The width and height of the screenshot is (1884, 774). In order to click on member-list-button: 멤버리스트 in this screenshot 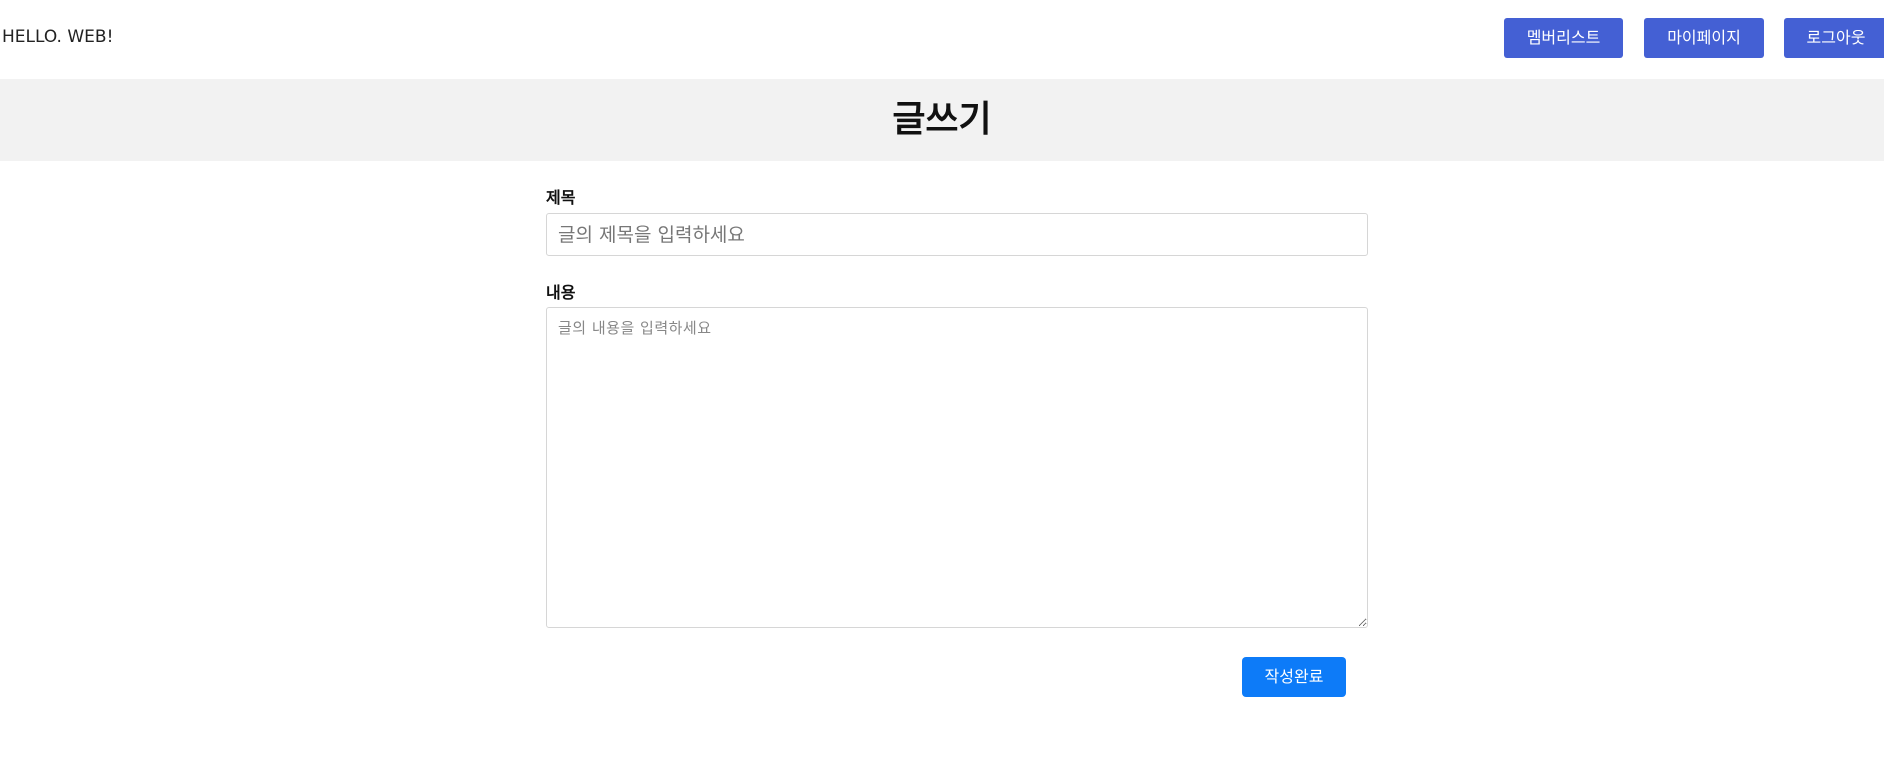, I will do `click(1563, 38)`.